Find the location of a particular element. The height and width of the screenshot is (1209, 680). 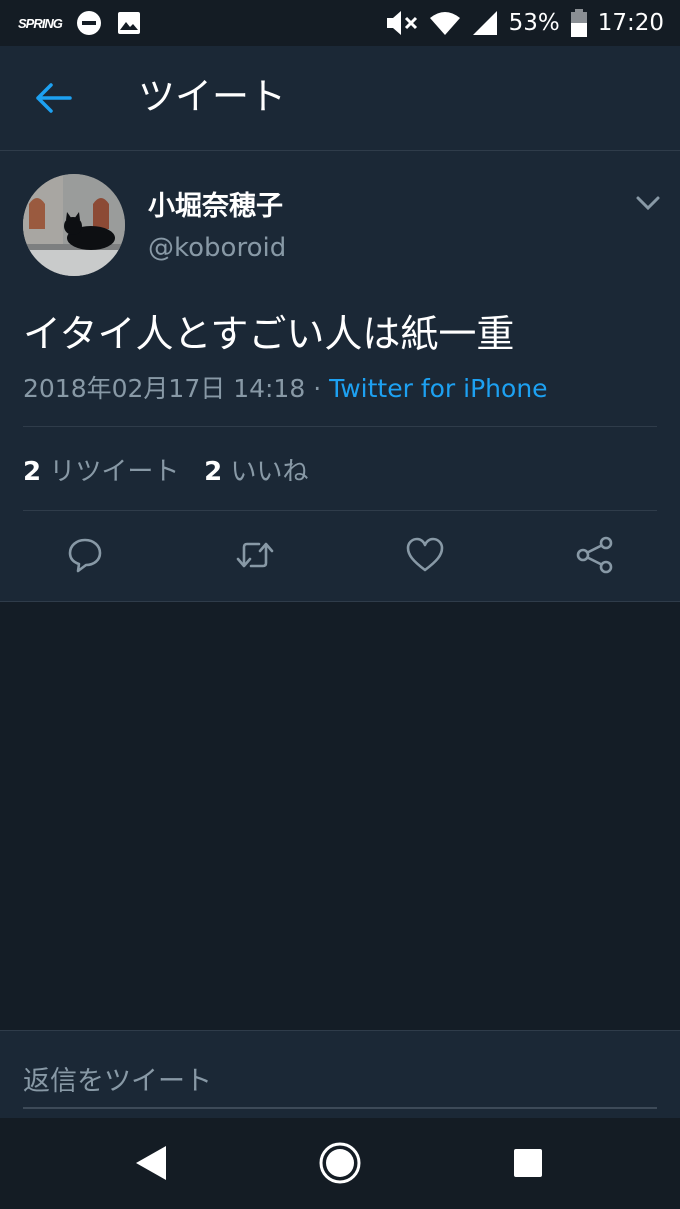

status-bar-right: 53% 17:20 is located at coordinates (524, 23).